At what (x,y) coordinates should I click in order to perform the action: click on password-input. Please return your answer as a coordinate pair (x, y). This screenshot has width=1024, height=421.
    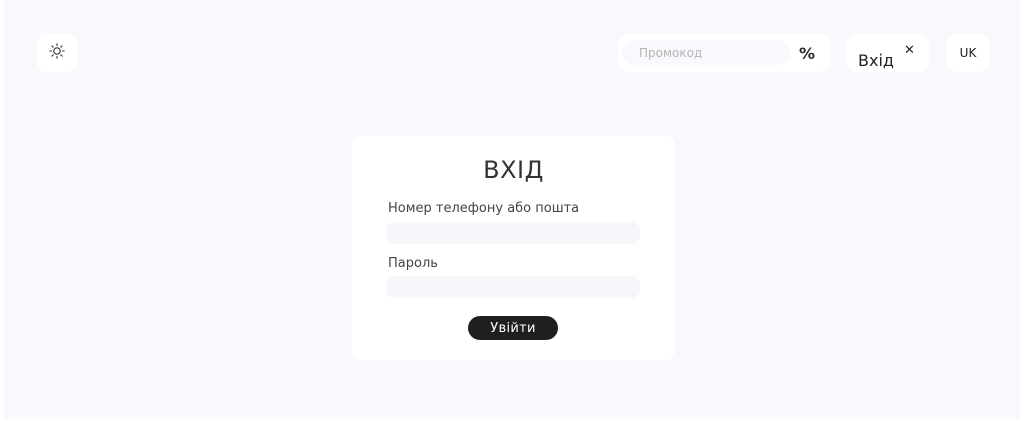
    Looking at the image, I should click on (513, 287).